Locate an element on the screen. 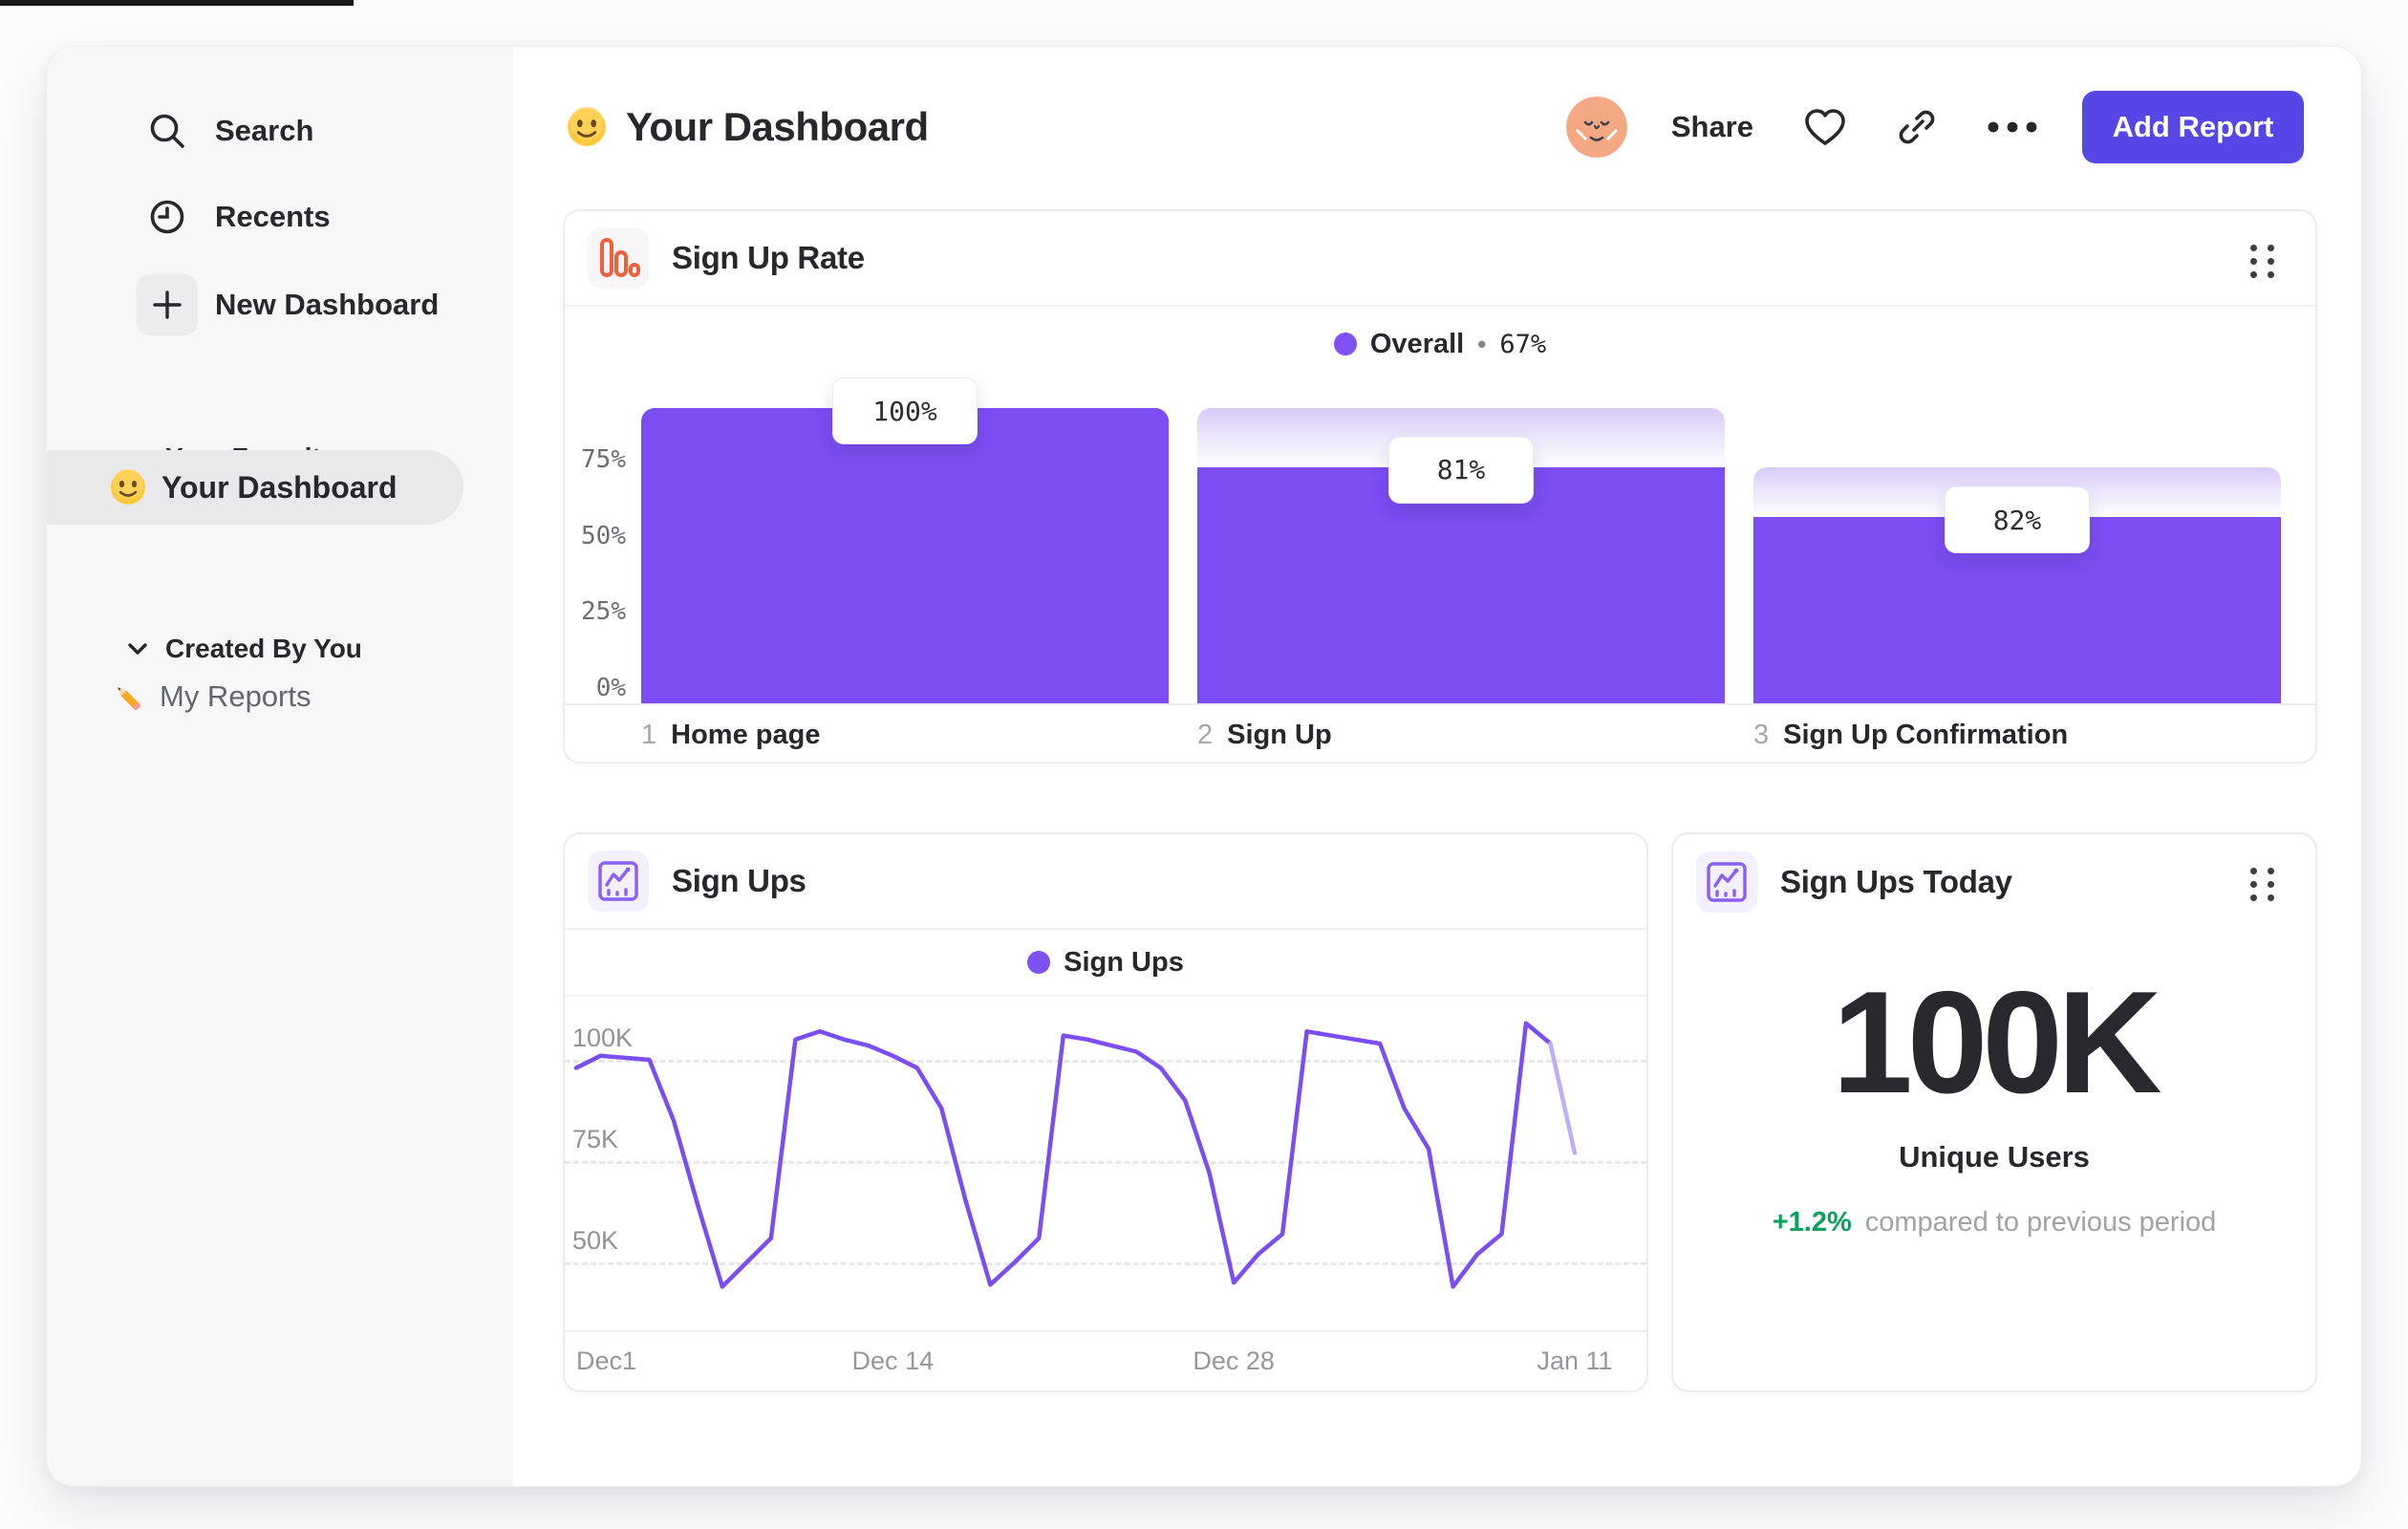 This screenshot has height=1529, width=2408. kpi-value: 100K is located at coordinates (1997, 1042).